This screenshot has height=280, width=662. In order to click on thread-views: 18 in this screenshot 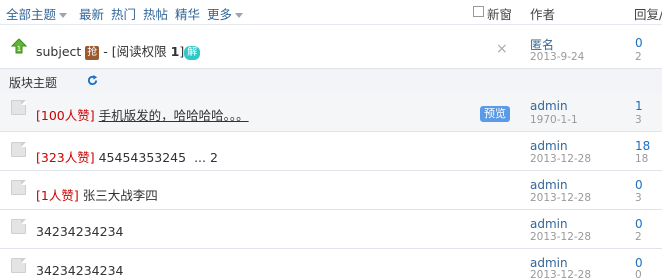, I will do `click(642, 159)`.